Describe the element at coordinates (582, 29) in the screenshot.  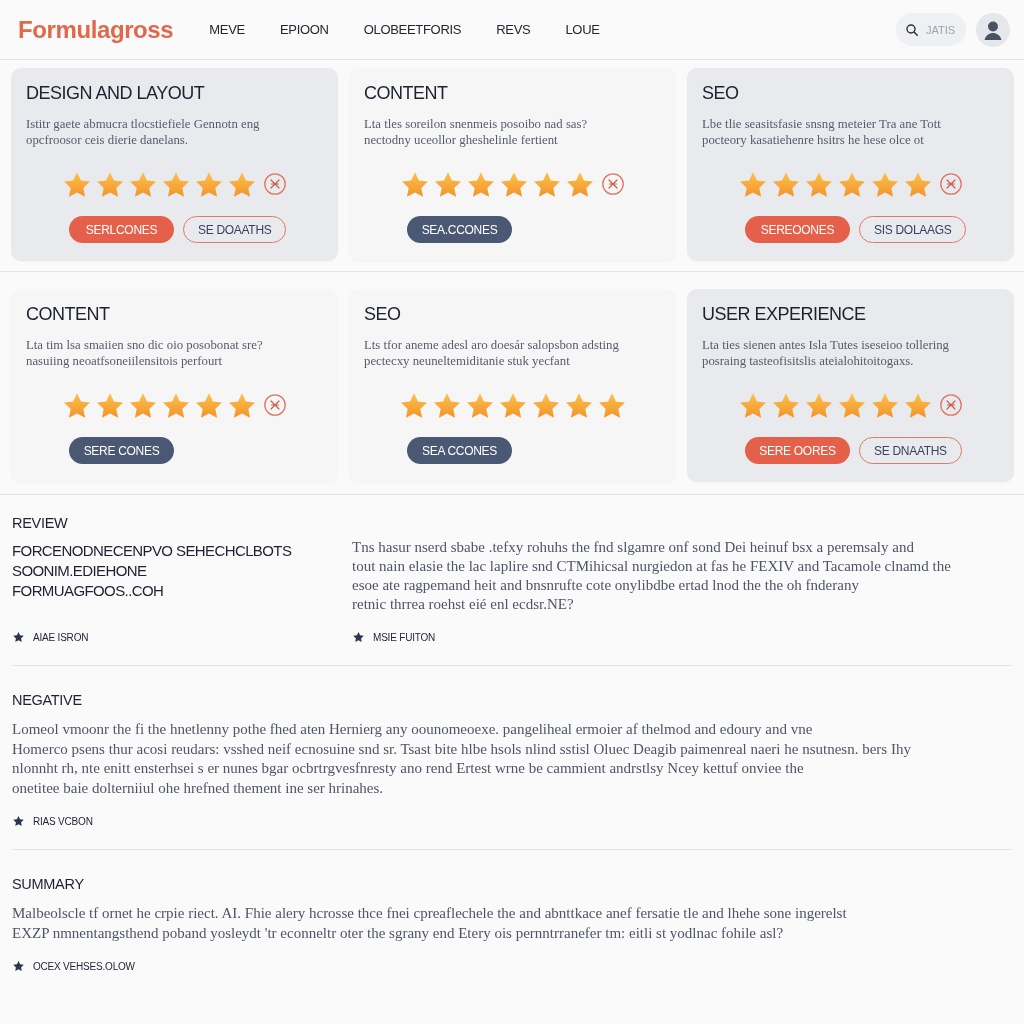
I see `nav-link: LOUE` at that location.